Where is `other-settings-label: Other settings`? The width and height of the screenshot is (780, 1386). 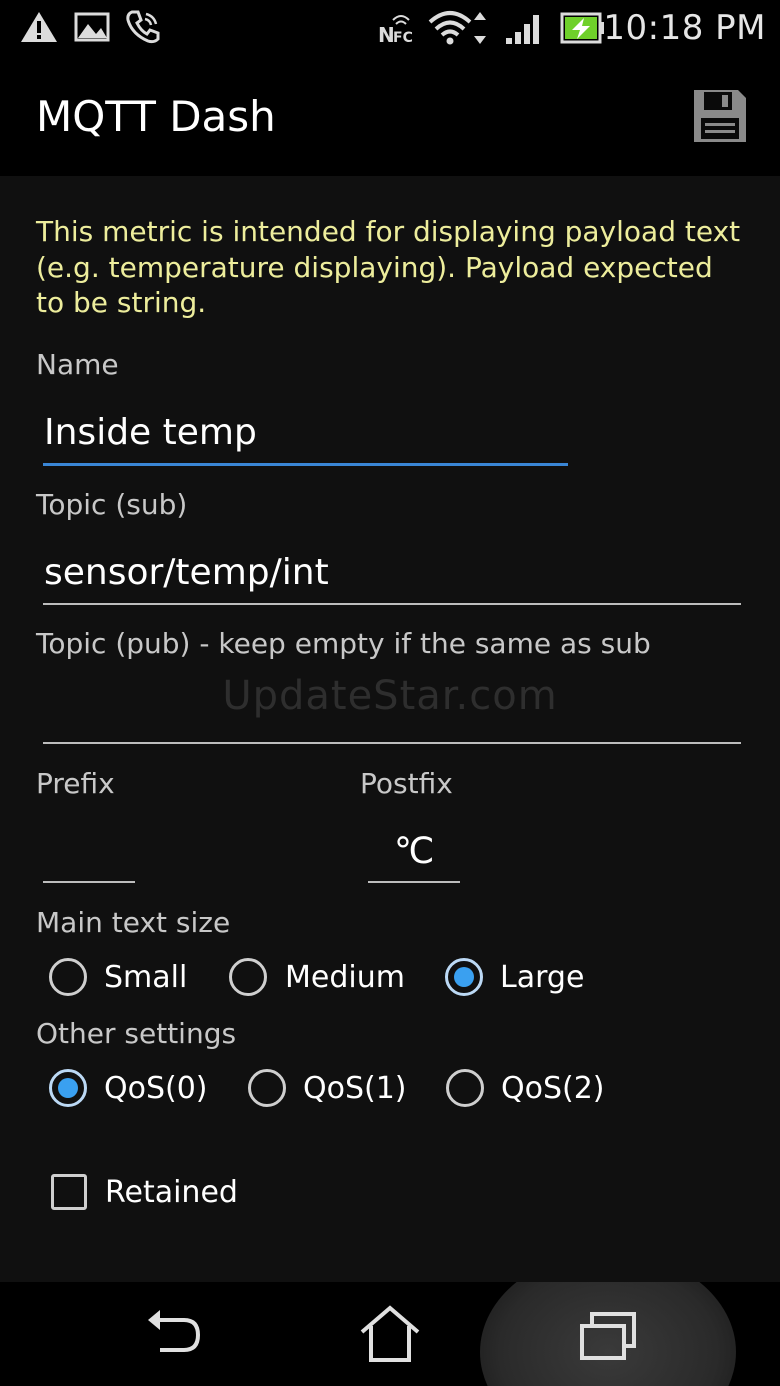
other-settings-label: Other settings is located at coordinates (136, 1033).